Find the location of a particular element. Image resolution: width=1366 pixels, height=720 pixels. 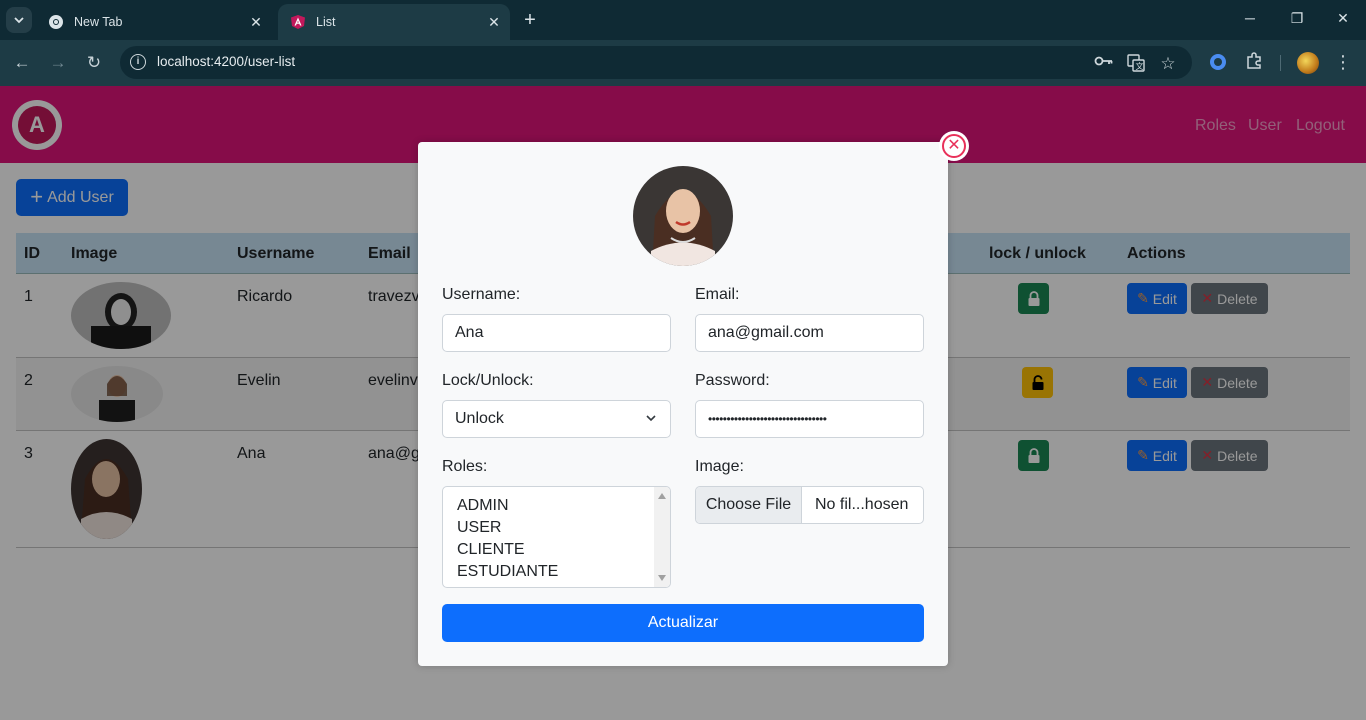

profile-avatar is located at coordinates (1308, 63).